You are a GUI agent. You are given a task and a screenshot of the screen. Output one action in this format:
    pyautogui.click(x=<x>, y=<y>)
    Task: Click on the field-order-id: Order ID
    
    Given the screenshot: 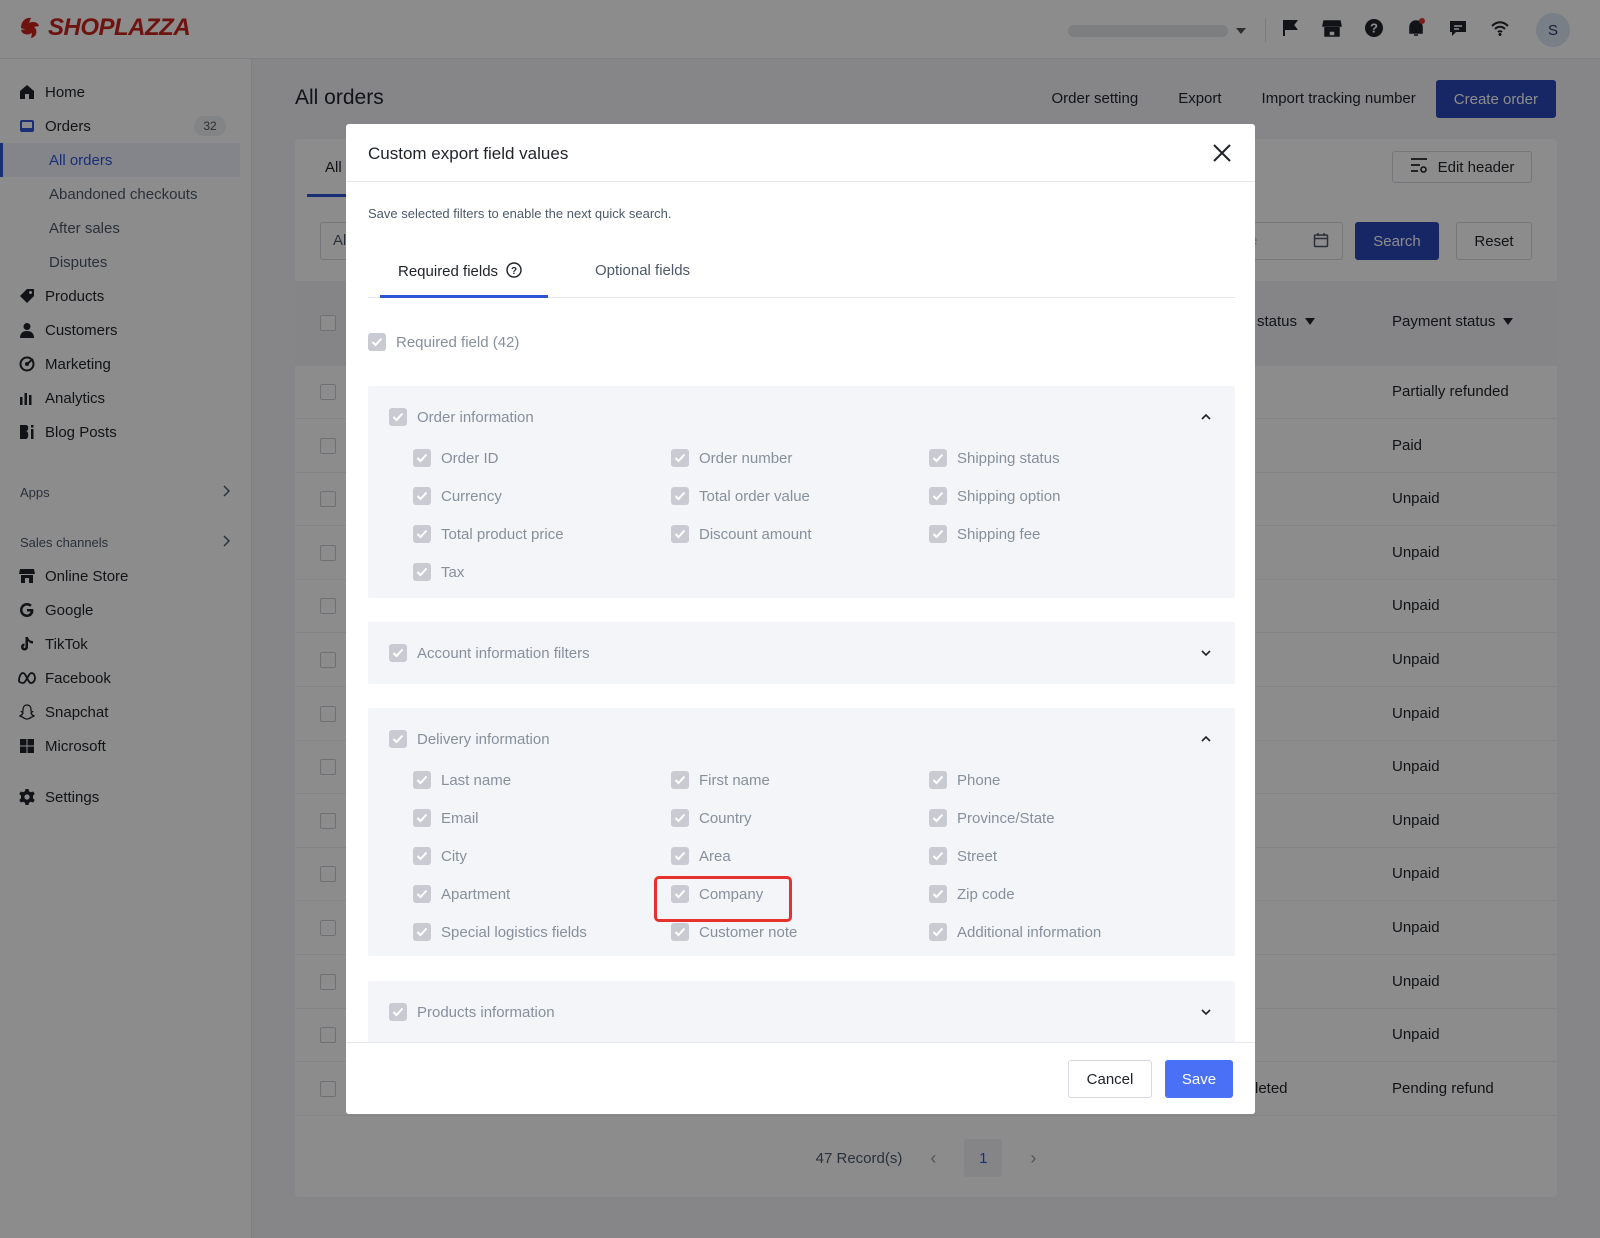 What is the action you would take?
    pyautogui.click(x=456, y=458)
    